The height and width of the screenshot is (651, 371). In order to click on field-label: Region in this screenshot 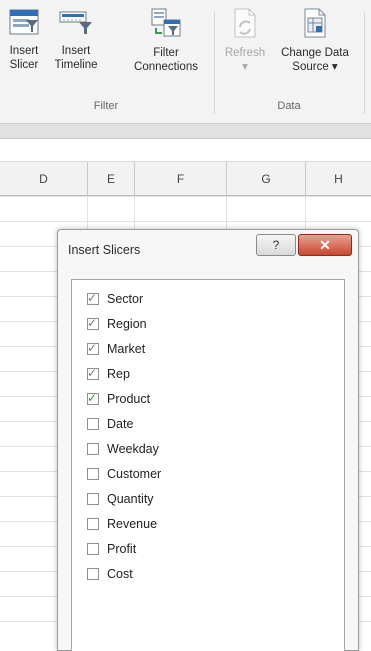, I will do `click(127, 324)`.